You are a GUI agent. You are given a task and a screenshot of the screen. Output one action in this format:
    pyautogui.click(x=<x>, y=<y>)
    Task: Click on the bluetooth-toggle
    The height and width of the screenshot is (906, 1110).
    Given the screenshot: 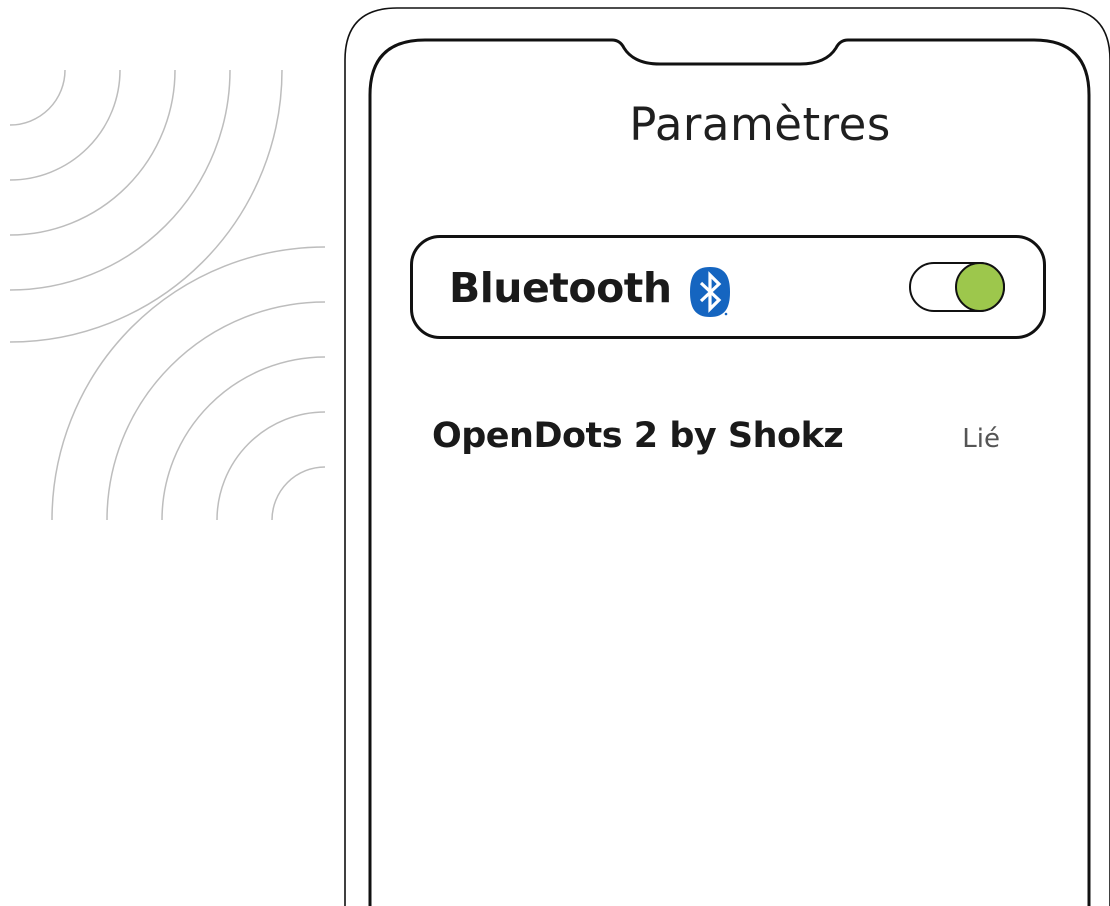 What is the action you would take?
    pyautogui.click(x=957, y=287)
    